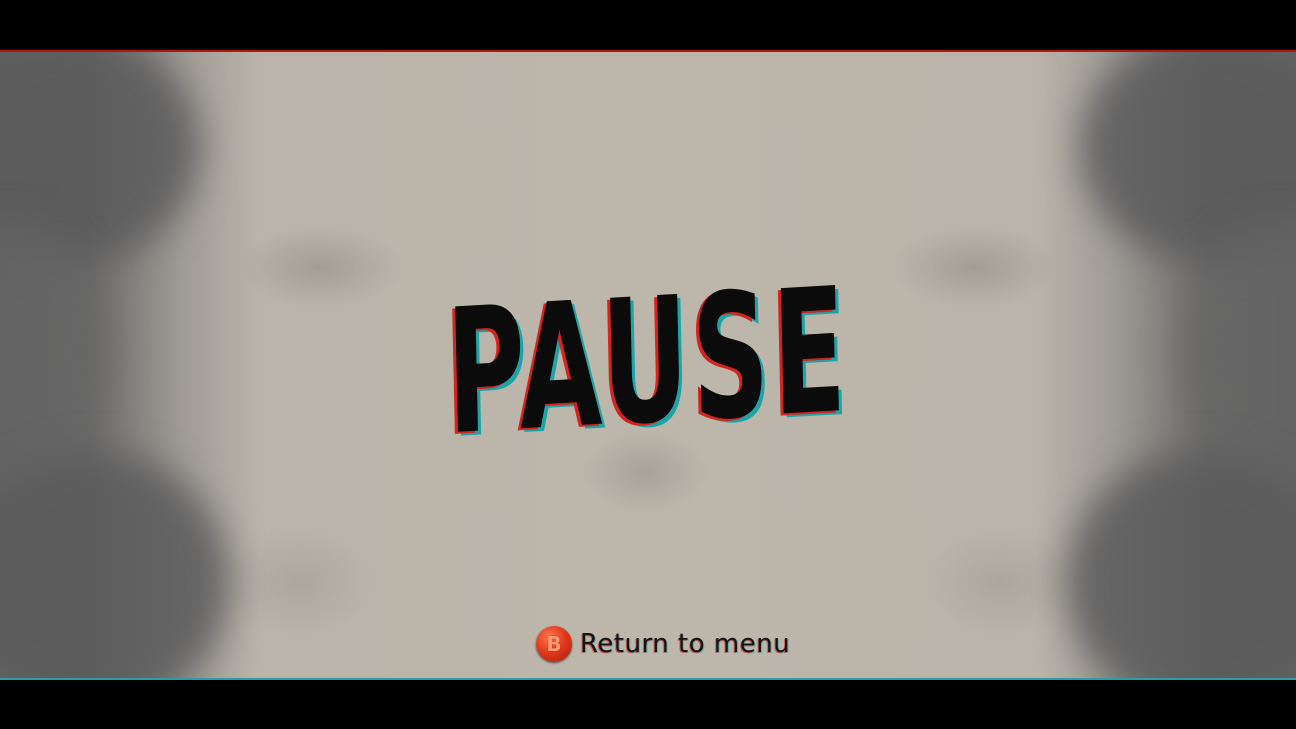 This screenshot has width=1296, height=729. What do you see at coordinates (648, 26) in the screenshot?
I see `letterbox-top-bar` at bounding box center [648, 26].